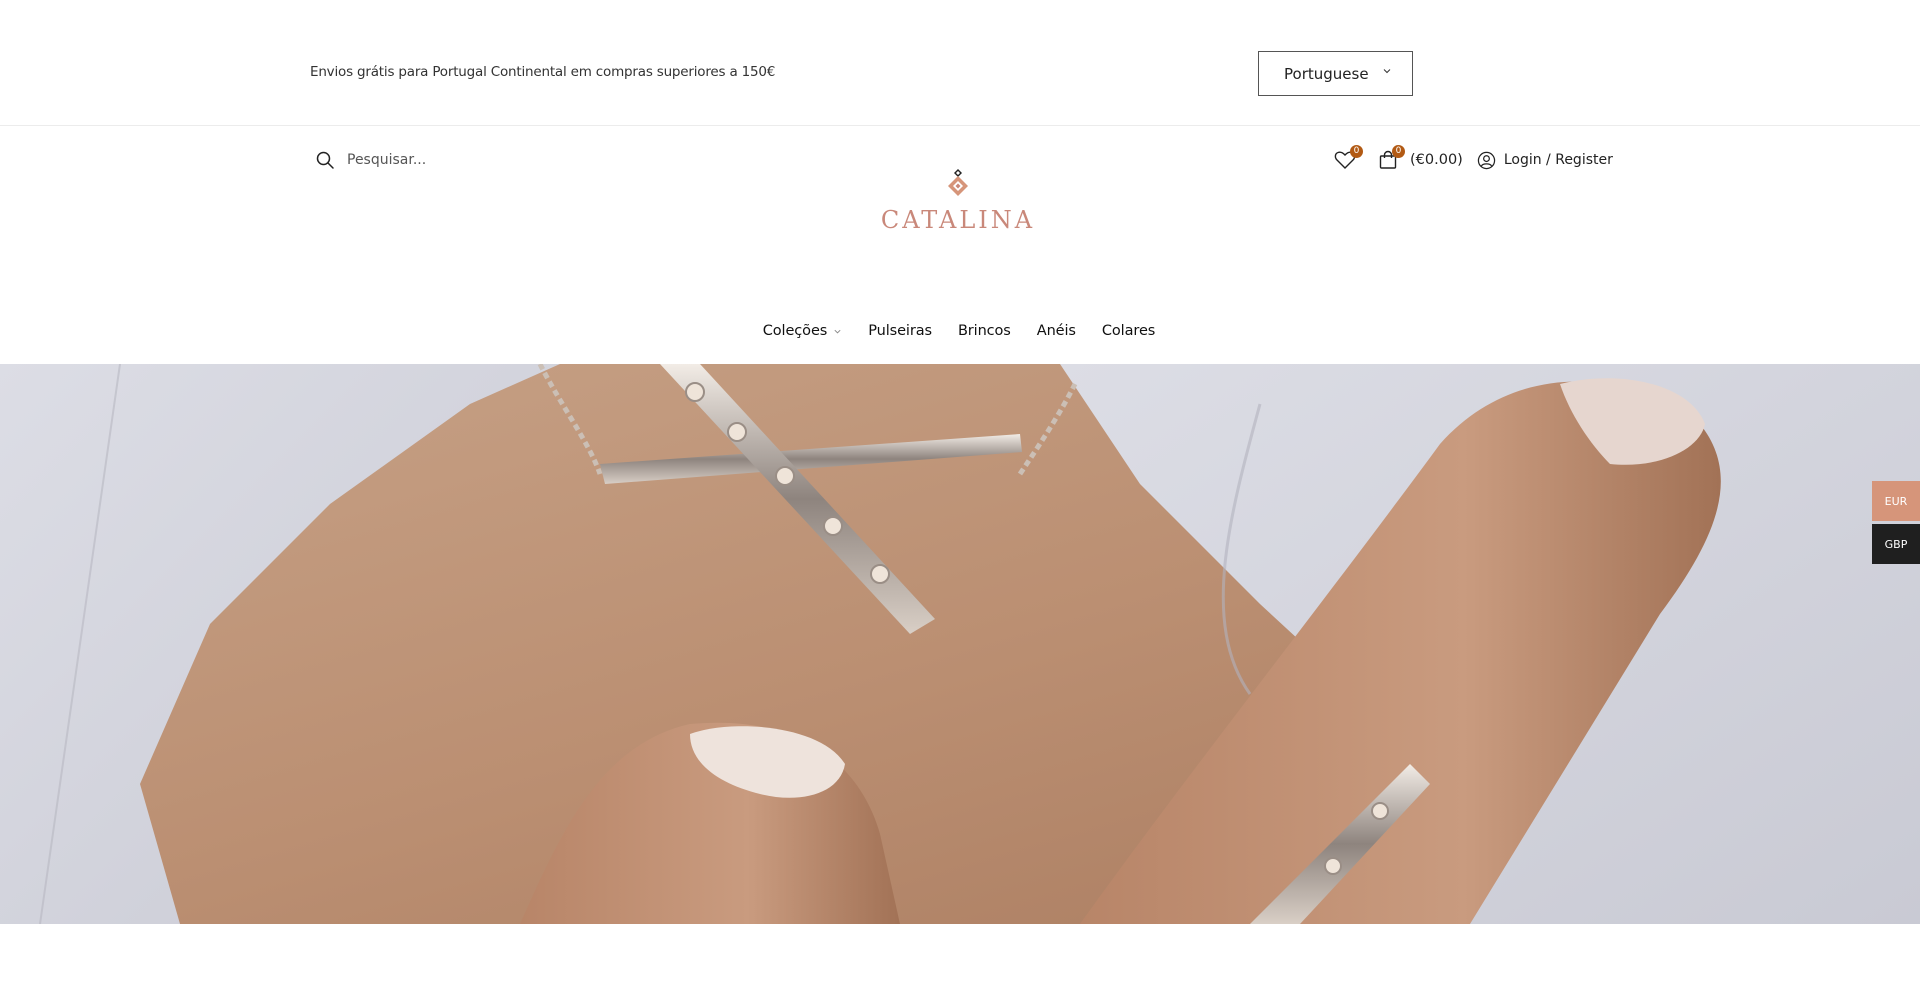  What do you see at coordinates (1356, 151) in the screenshot?
I see `wishlist-count-badge: 0` at bounding box center [1356, 151].